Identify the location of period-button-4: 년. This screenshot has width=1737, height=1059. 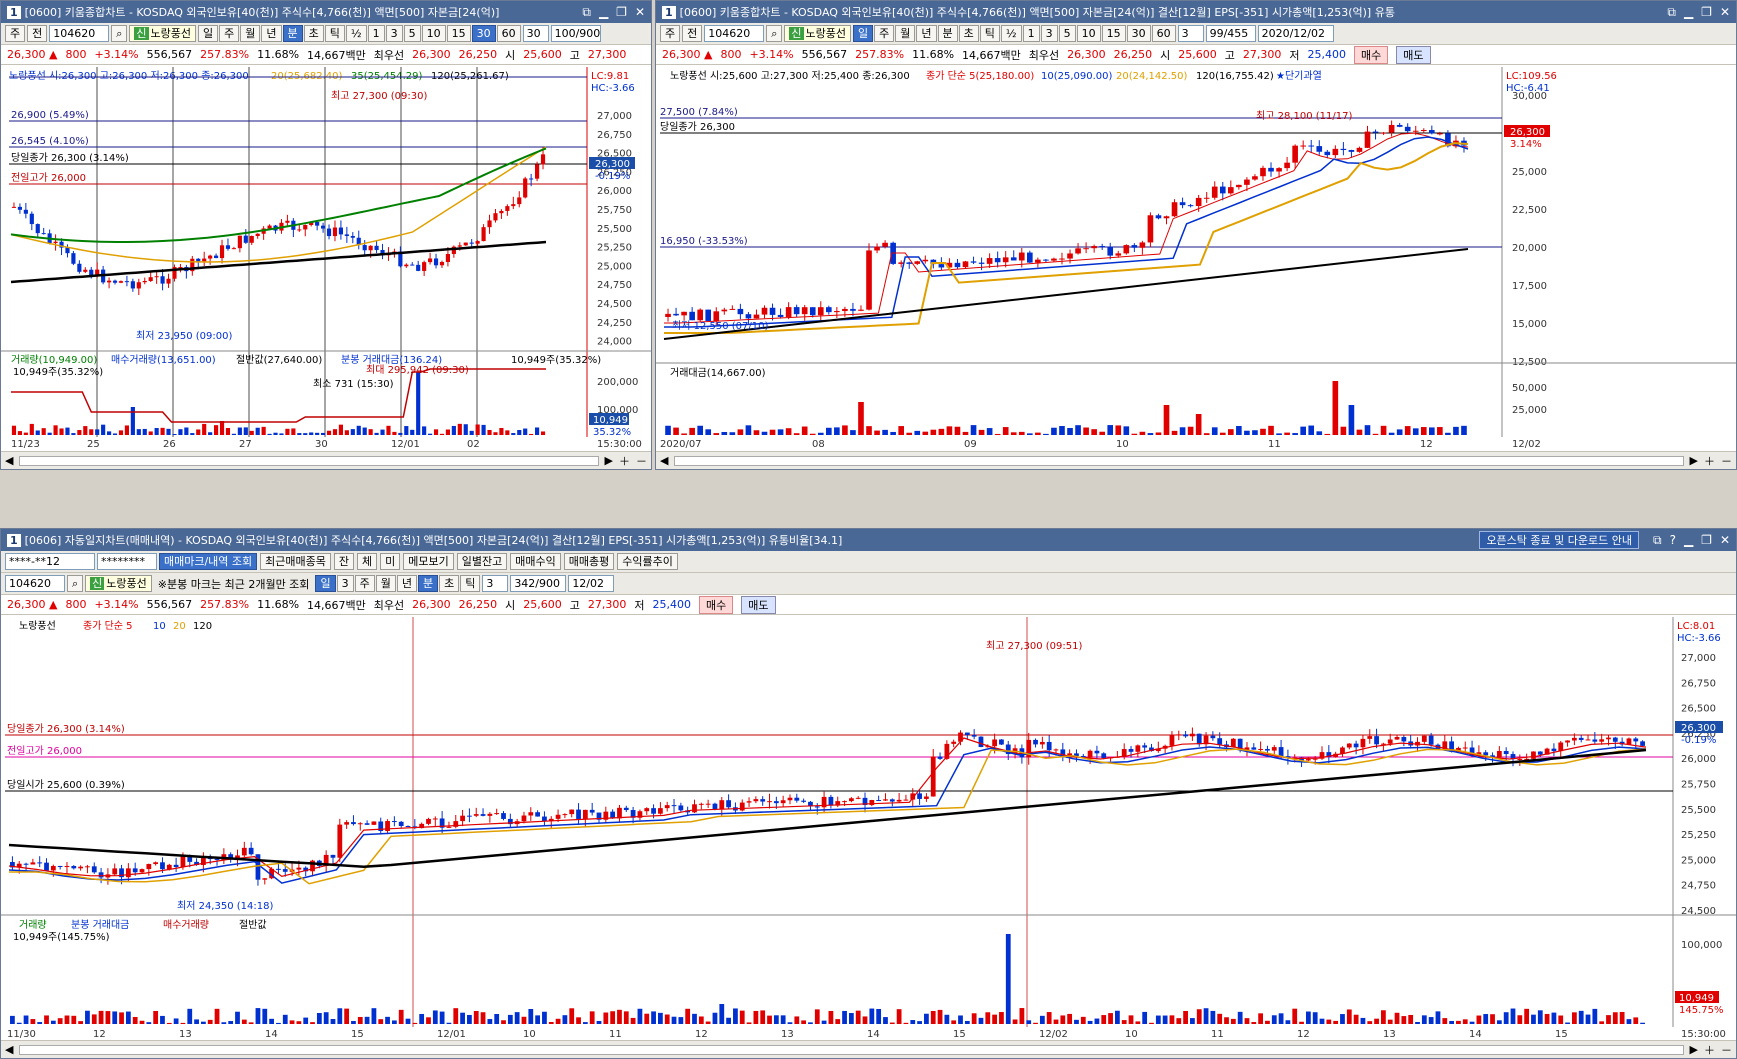
(406, 583).